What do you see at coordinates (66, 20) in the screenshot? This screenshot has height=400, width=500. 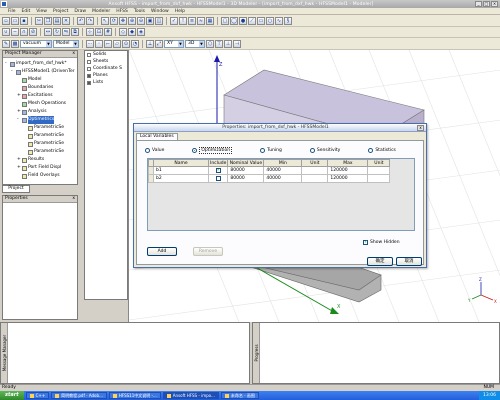 I see `delete-icon: ✕` at bounding box center [66, 20].